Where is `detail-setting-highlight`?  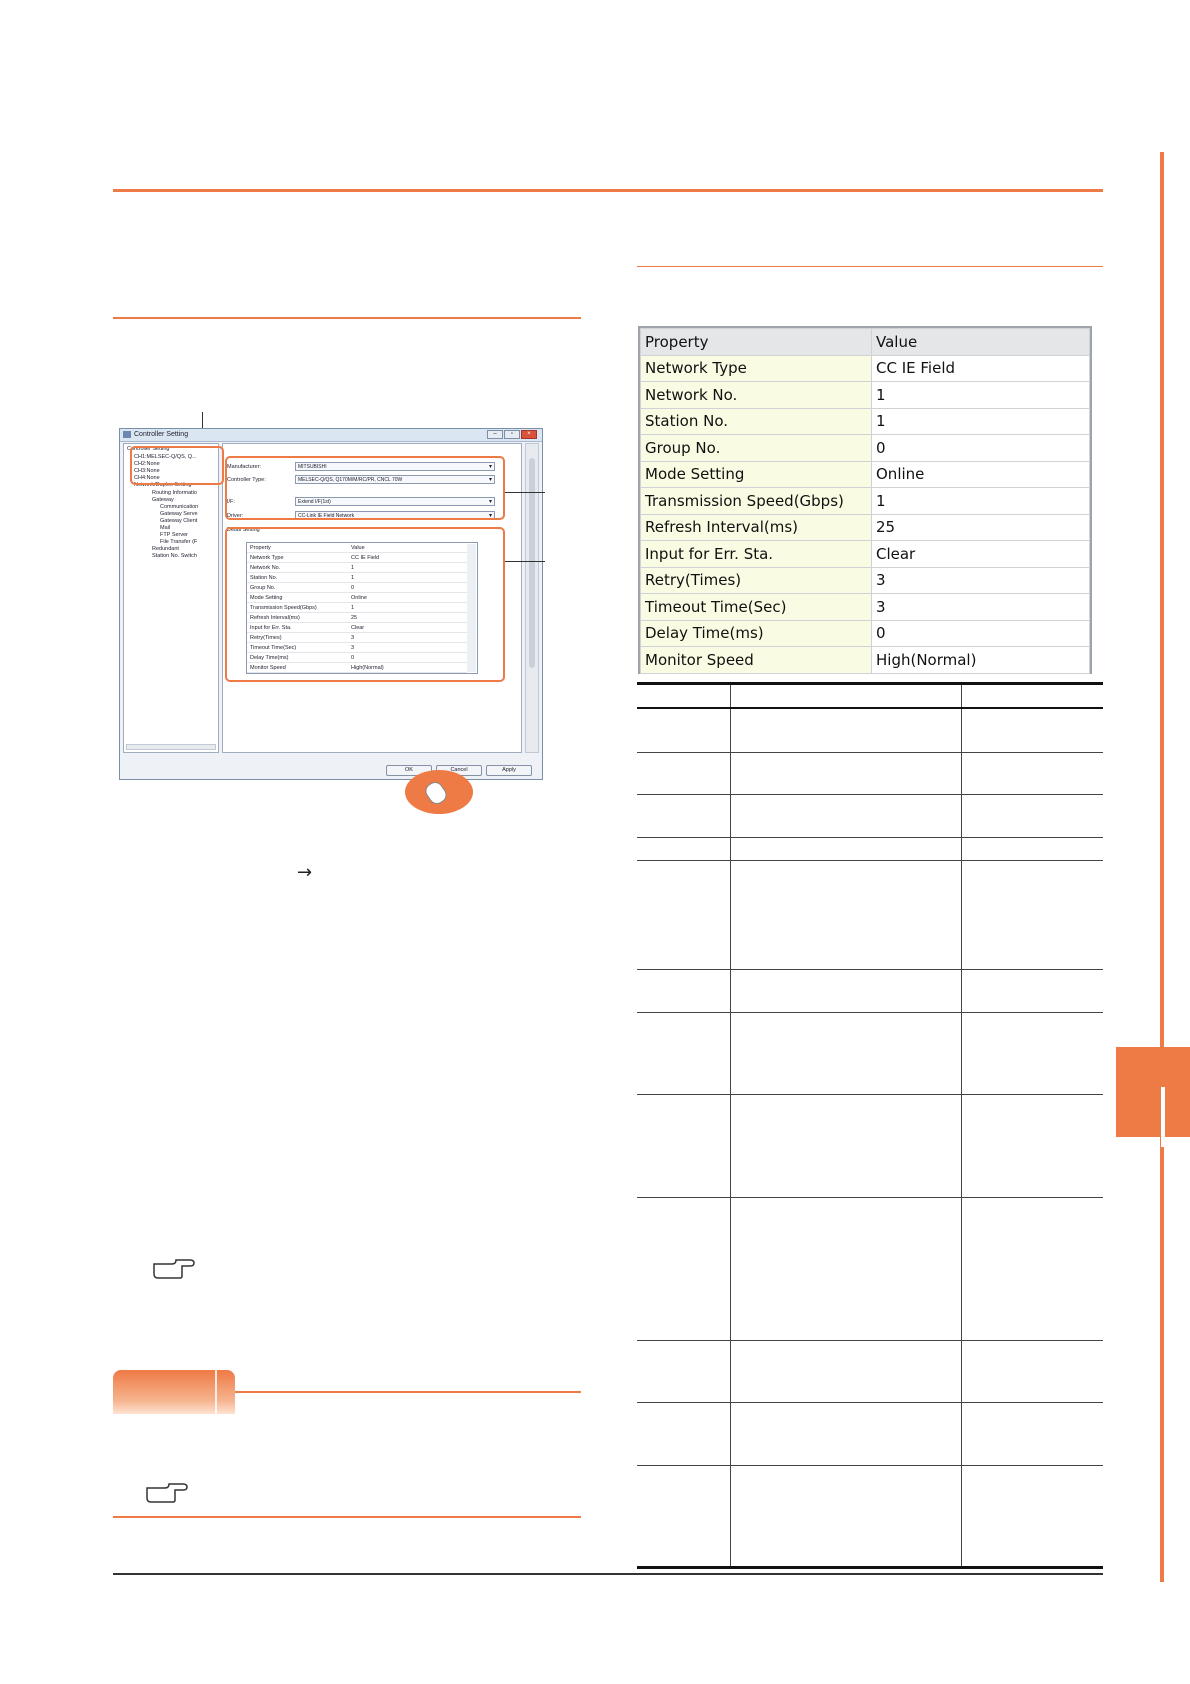 detail-setting-highlight is located at coordinates (365, 604).